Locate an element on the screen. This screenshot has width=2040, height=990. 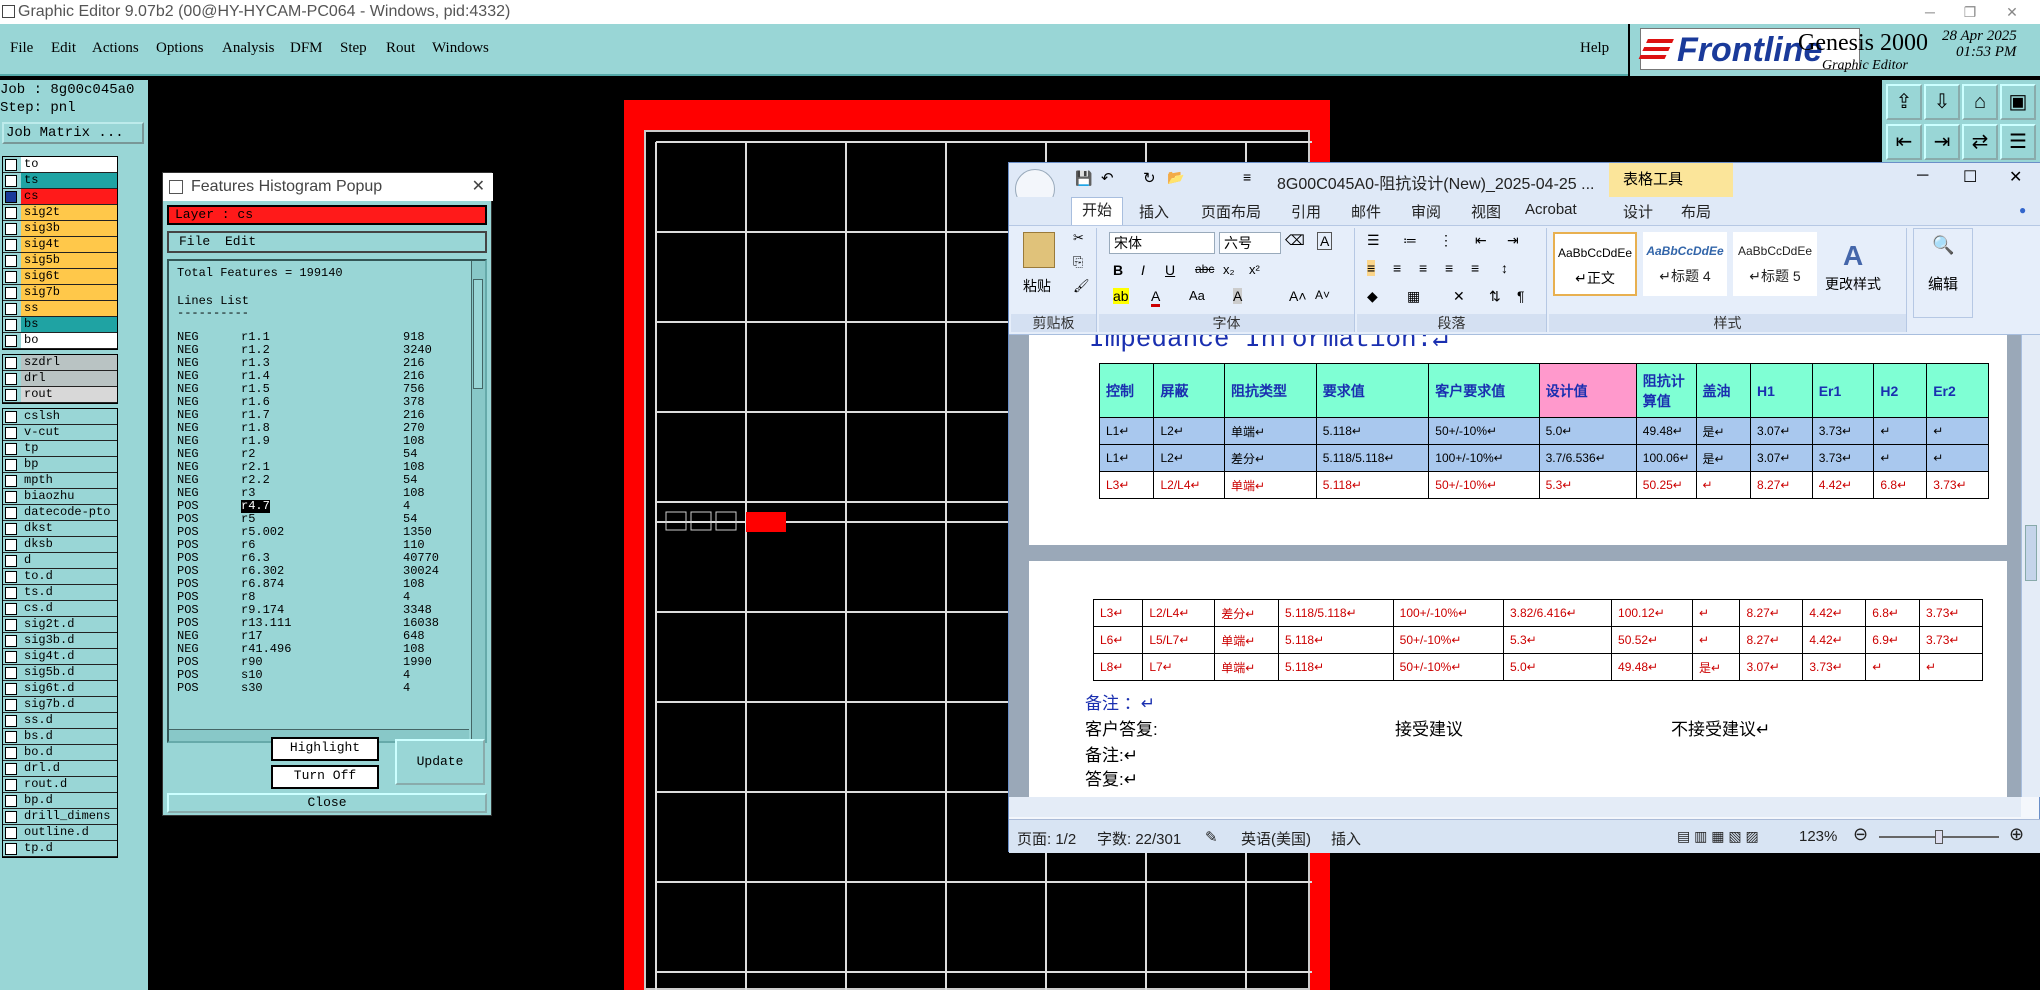
table-cell: L3↵ is located at coordinates (1118, 613).